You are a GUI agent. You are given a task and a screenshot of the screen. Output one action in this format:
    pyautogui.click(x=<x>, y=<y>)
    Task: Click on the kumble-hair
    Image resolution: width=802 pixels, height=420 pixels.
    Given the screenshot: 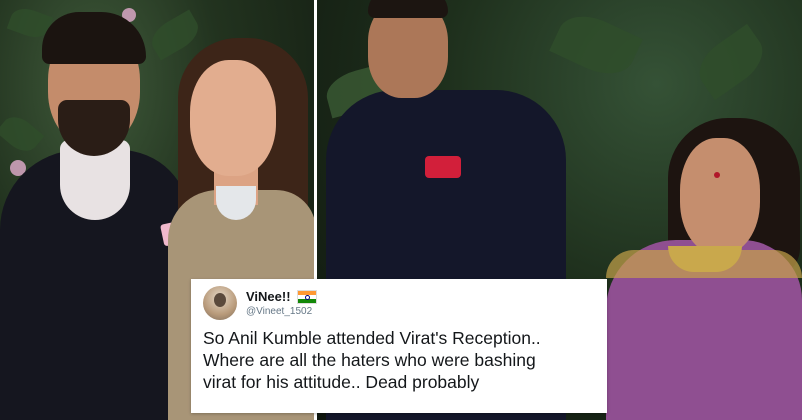 What is the action you would take?
    pyautogui.click(x=408, y=9)
    